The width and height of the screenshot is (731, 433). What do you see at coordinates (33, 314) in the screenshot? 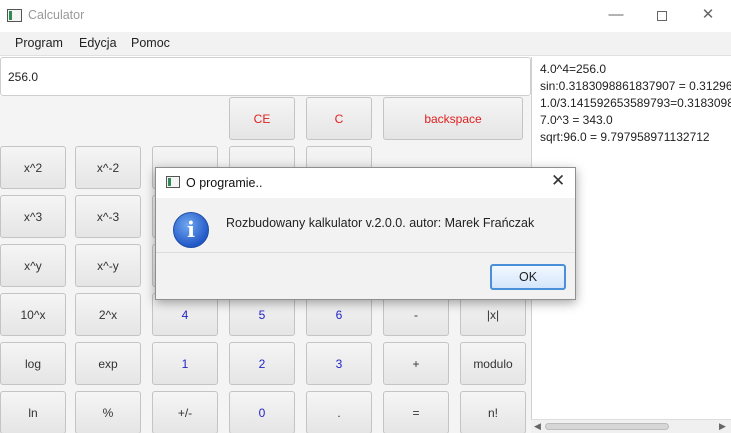
I see `ten-power-button: 10^x` at bounding box center [33, 314].